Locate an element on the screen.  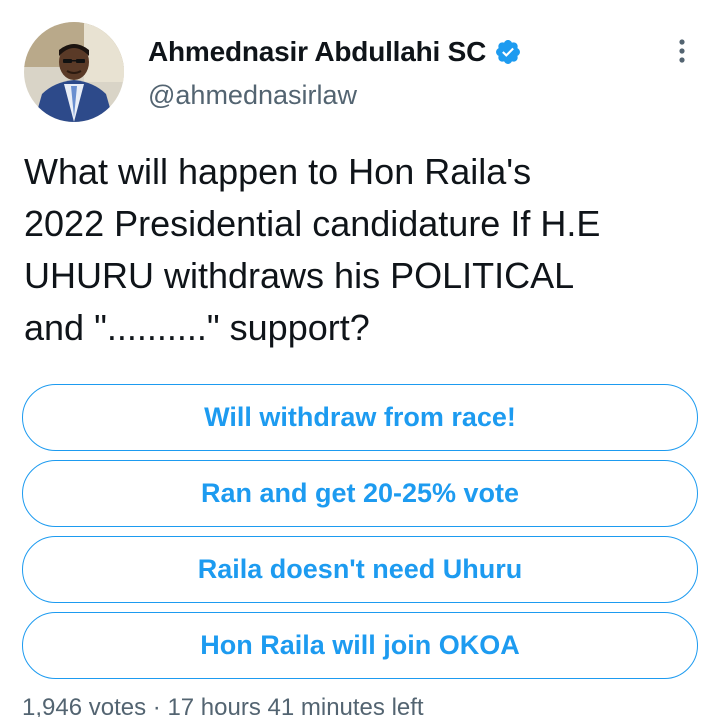
author-display-name: Ahmednasir Abdullahi SC is located at coordinates (317, 52).